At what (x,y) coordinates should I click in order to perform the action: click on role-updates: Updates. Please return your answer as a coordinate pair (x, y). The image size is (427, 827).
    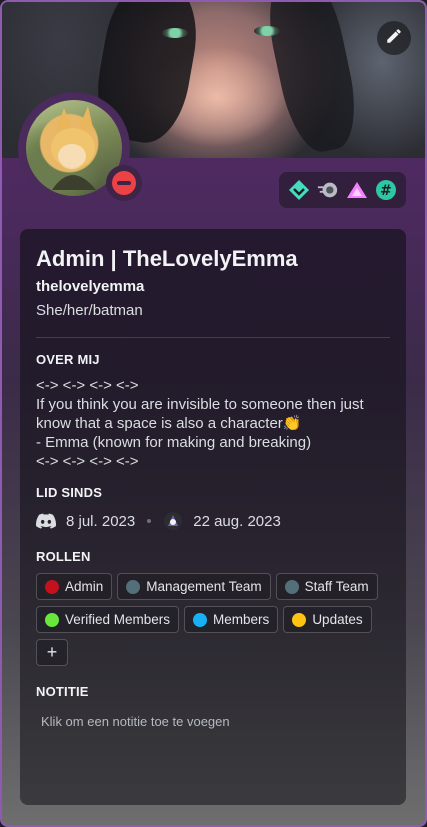
    Looking at the image, I should click on (327, 619).